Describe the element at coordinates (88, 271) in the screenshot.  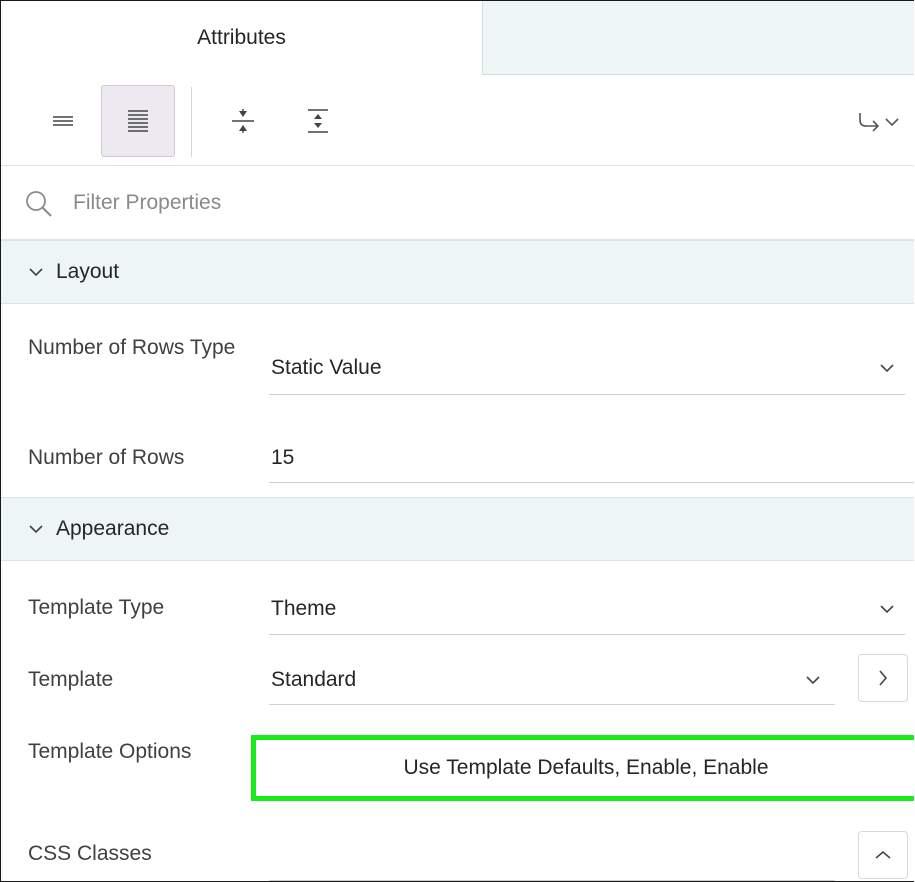
I see `section-layout-title: Layout` at that location.